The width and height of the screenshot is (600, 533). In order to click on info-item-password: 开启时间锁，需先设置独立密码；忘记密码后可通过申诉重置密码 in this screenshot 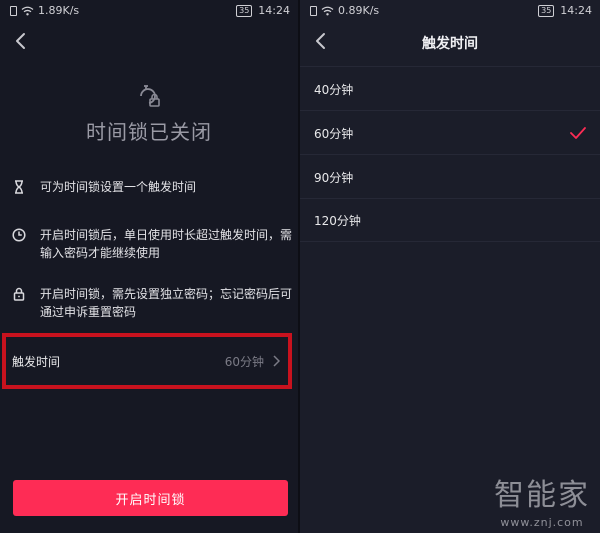, I will do `click(152, 303)`.